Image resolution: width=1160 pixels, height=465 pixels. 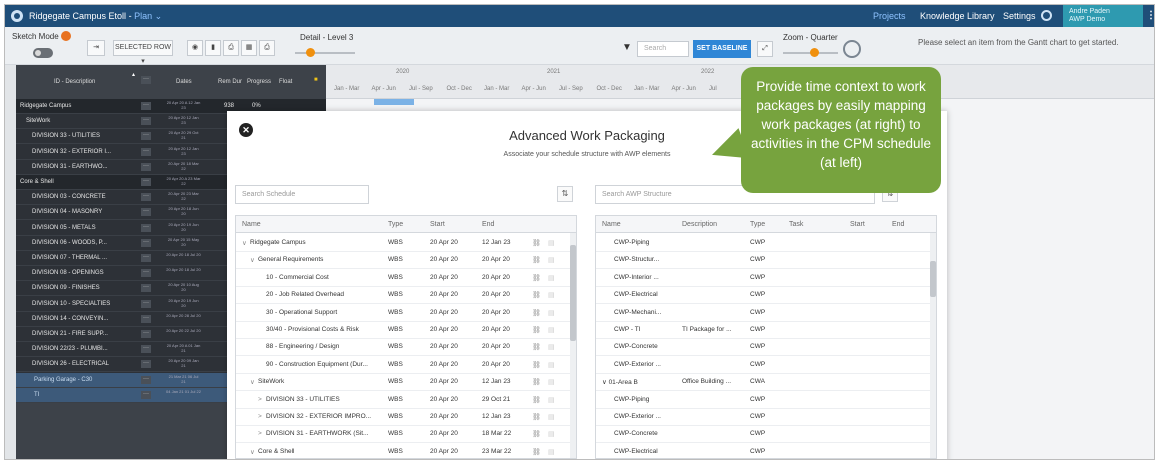 What do you see at coordinates (766, 329) in the screenshot?
I see `awp-row: CWP - TI TI Package for ... CWP` at bounding box center [766, 329].